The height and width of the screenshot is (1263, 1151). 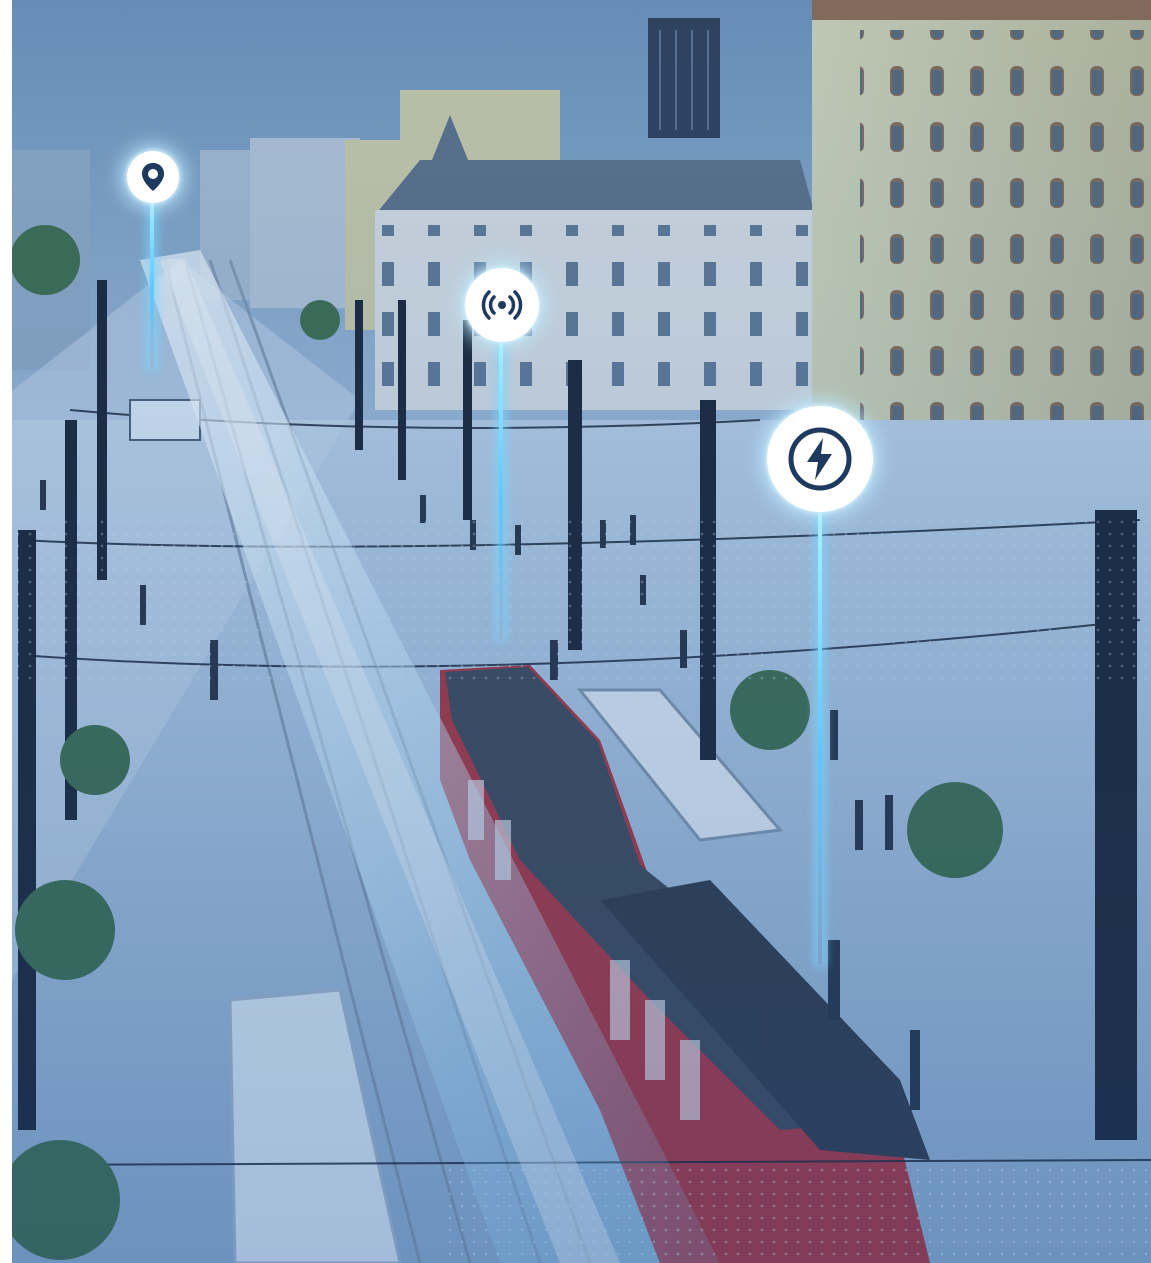 I want to click on lightning-bolt-icon, so click(x=820, y=459).